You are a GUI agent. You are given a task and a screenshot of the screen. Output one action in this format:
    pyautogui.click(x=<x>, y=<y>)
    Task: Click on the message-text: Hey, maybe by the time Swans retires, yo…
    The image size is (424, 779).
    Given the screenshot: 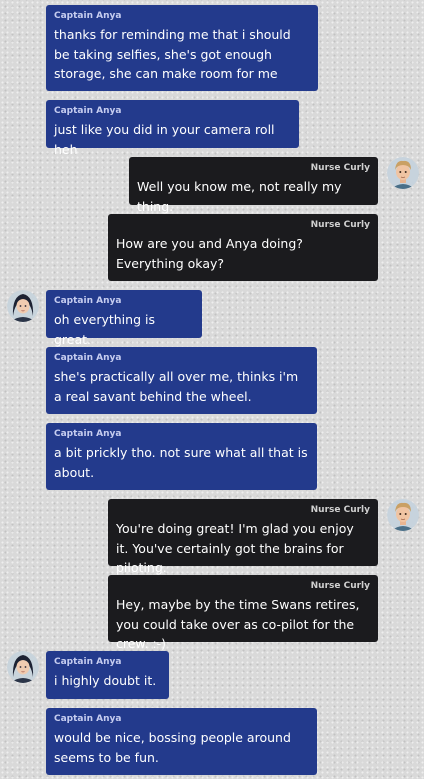 What is the action you would take?
    pyautogui.click(x=238, y=624)
    